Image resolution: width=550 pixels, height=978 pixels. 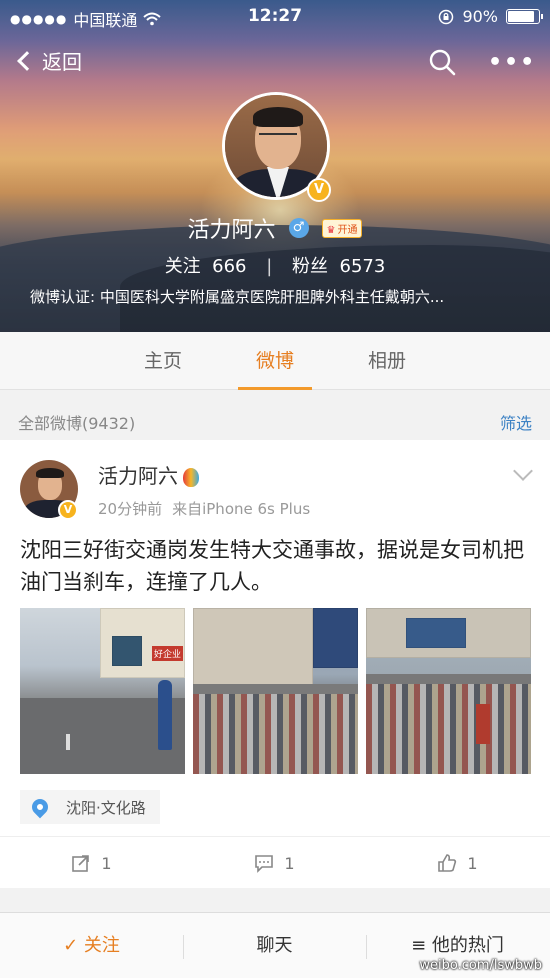 What do you see at coordinates (264, 864) in the screenshot?
I see `comment-icon` at bounding box center [264, 864].